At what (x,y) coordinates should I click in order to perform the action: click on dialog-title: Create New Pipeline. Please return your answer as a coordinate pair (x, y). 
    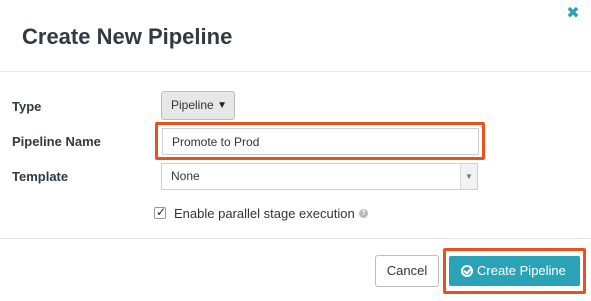
    Looking at the image, I should click on (127, 36).